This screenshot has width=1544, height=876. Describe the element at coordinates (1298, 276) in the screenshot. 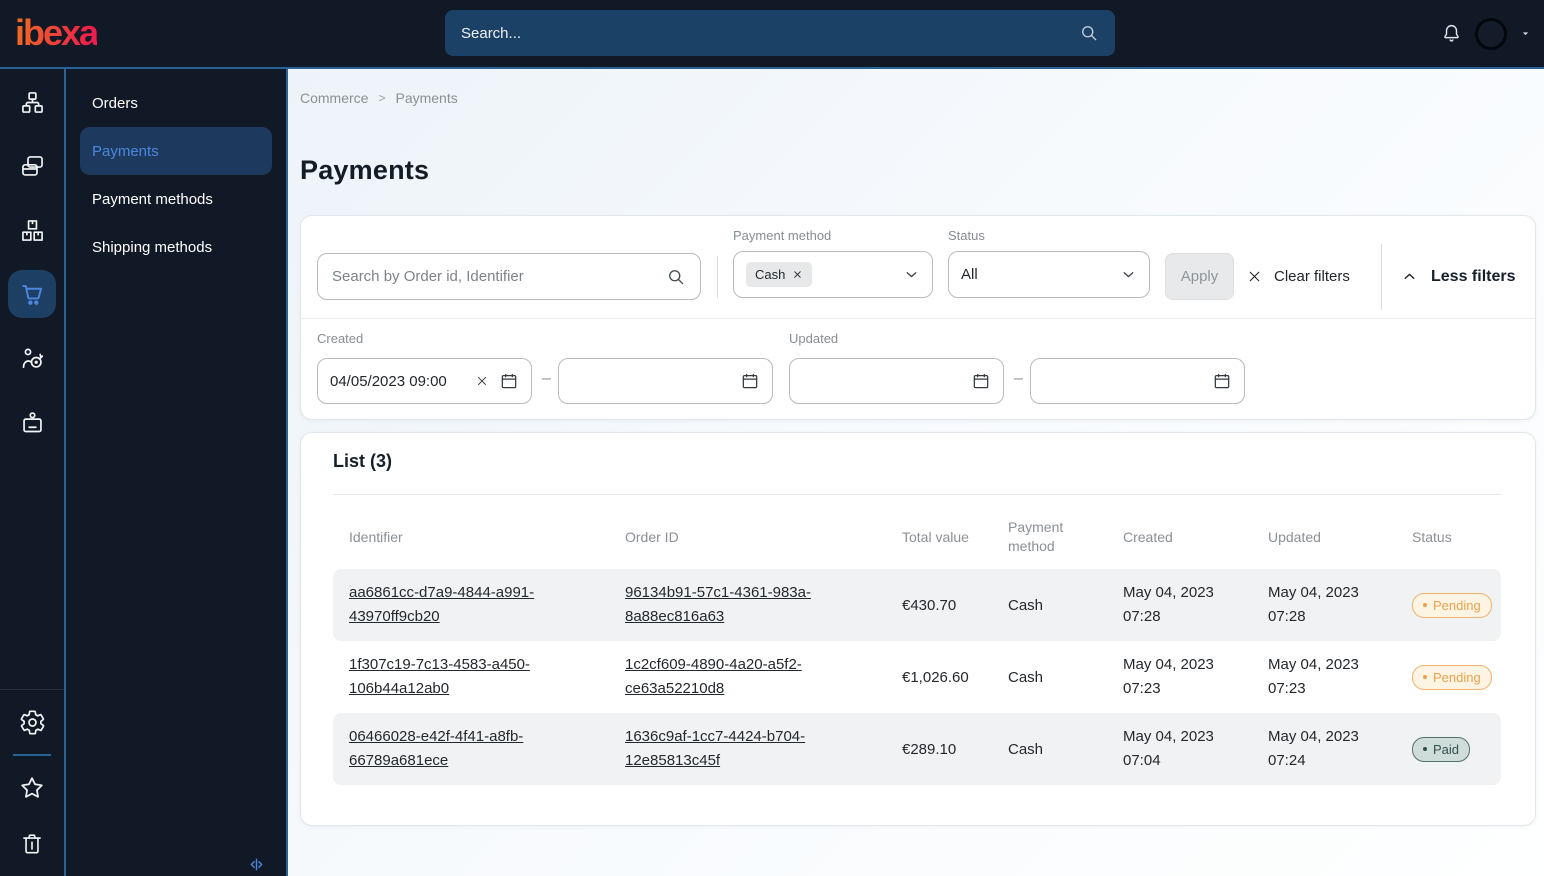

I see `clear-filters-button: Clear filters` at that location.